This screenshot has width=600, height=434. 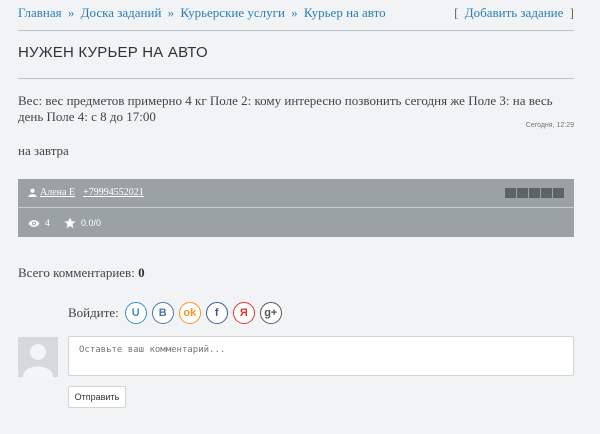 What do you see at coordinates (216, 313) in the screenshot?
I see `facebook-icon: f` at bounding box center [216, 313].